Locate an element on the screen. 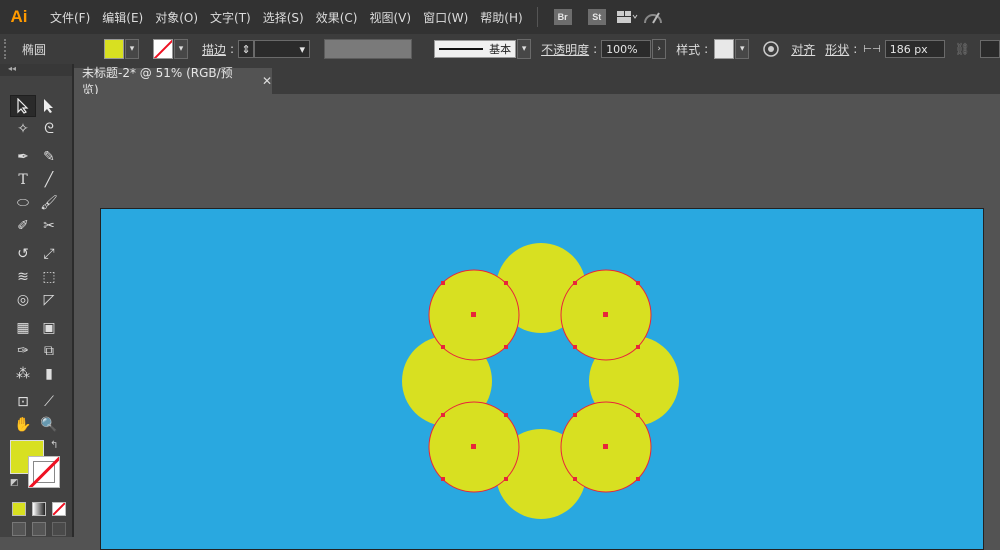  selected-circle-top-left is located at coordinates (474, 315).